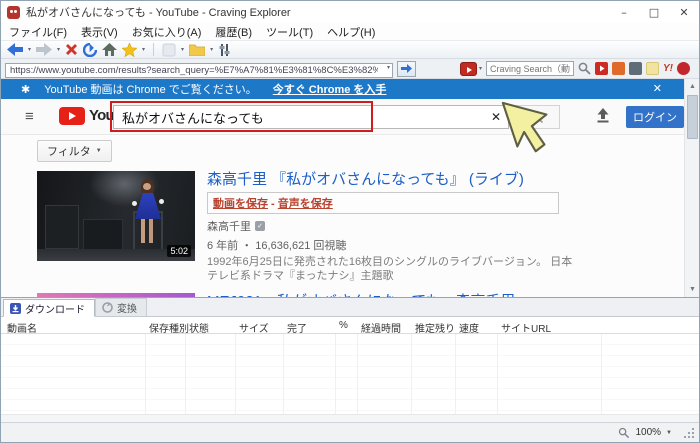  Describe the element at coordinates (305, 204) in the screenshot. I see `save-audio-link: 音声を保存` at that location.